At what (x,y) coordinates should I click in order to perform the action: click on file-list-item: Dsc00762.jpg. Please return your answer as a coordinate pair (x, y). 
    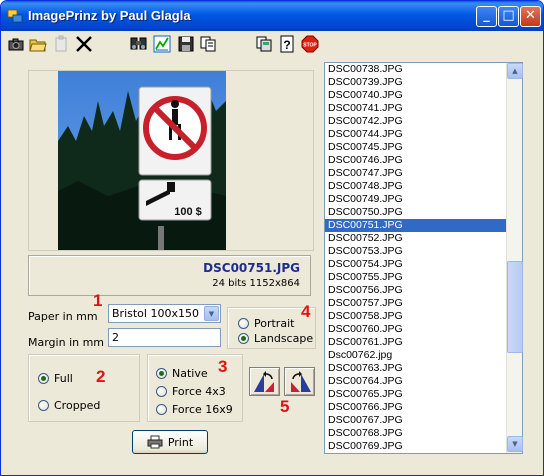
    Looking at the image, I should click on (423, 355).